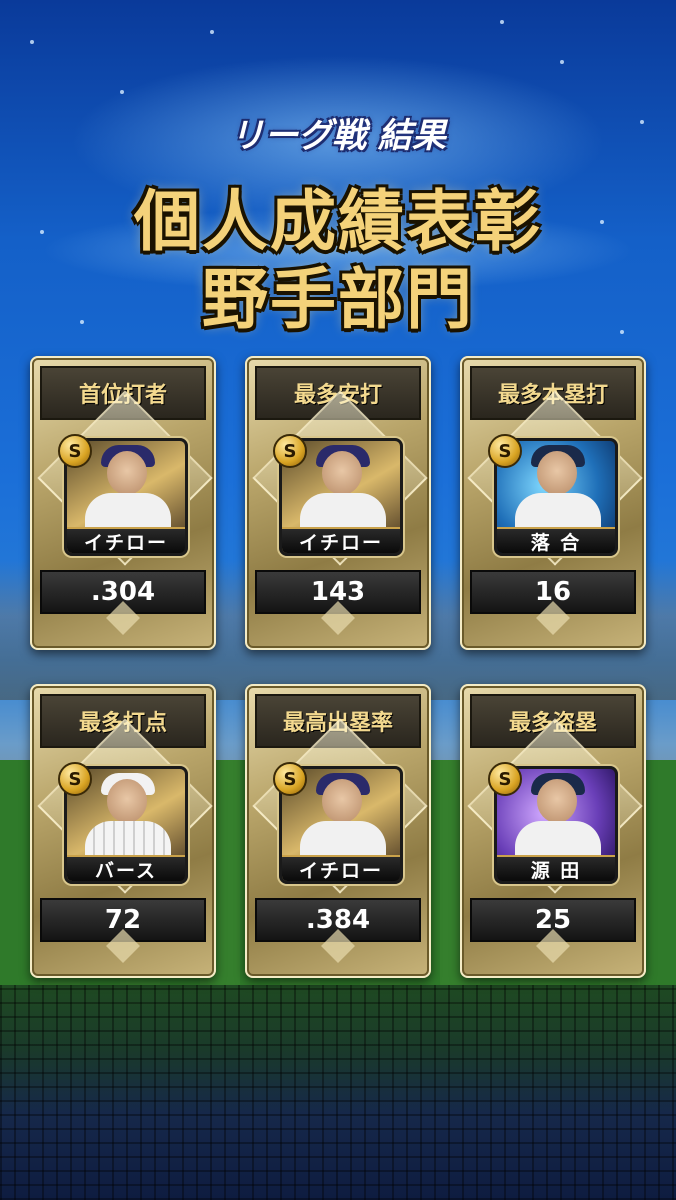 This screenshot has width=676, height=1200. What do you see at coordinates (553, 831) in the screenshot?
I see `award-card-stolen-bases: 最多盗塁 S 源 田 25` at bounding box center [553, 831].